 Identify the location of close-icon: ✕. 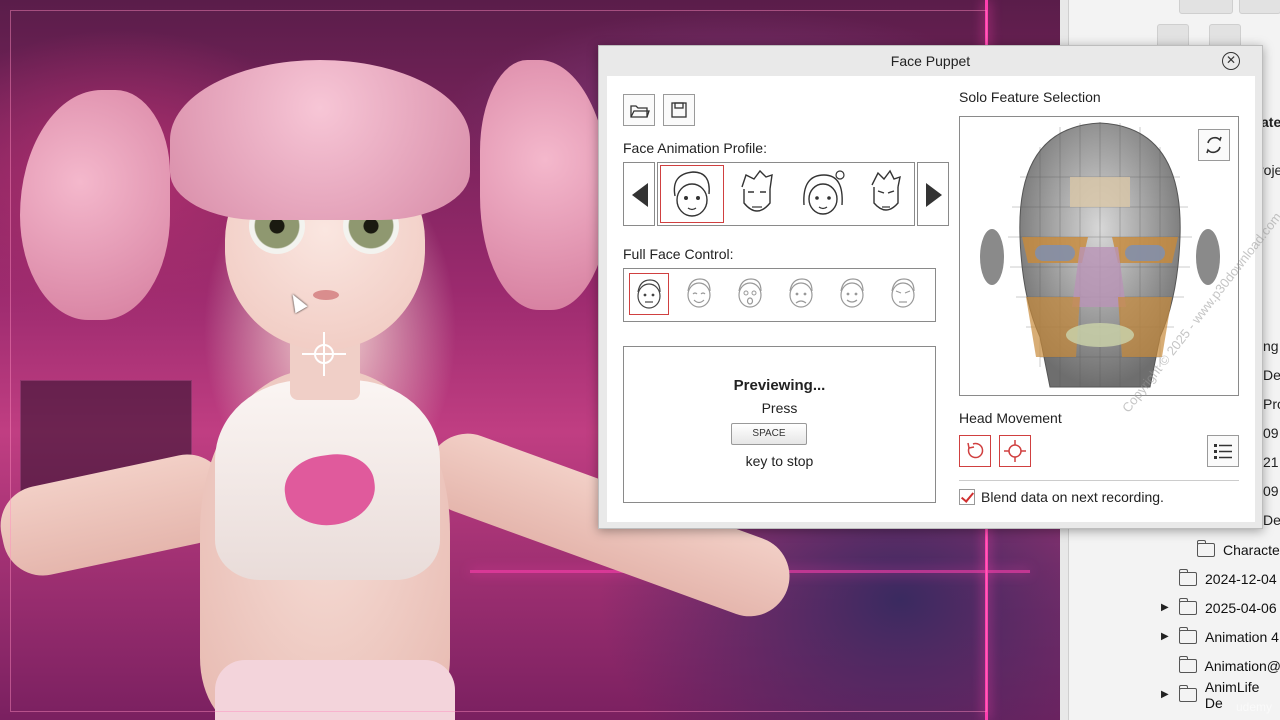
(1231, 61).